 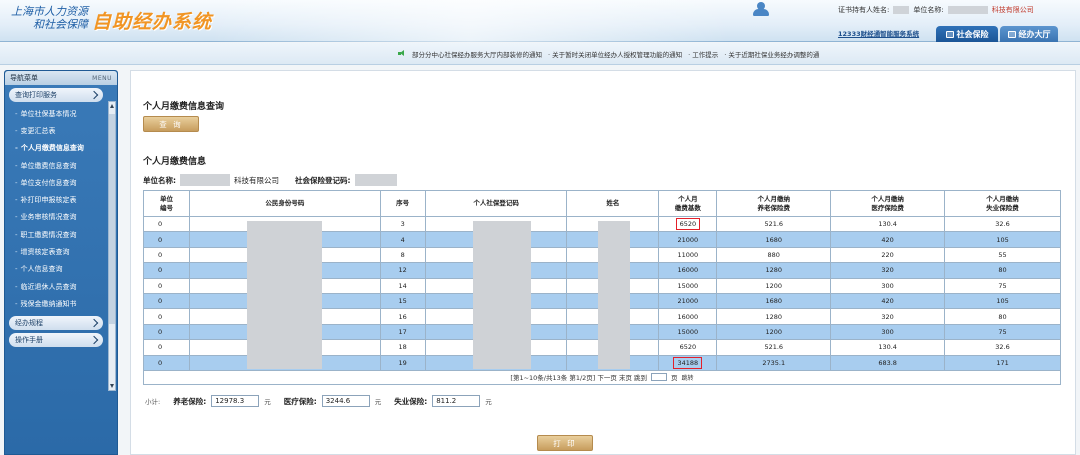 I want to click on reg-code-label: 社会保险登记码:, so click(x=323, y=180).